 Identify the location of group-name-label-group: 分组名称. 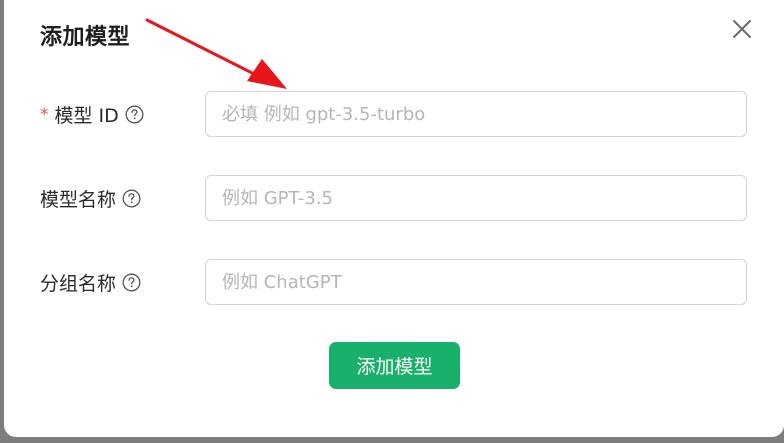
(90, 282).